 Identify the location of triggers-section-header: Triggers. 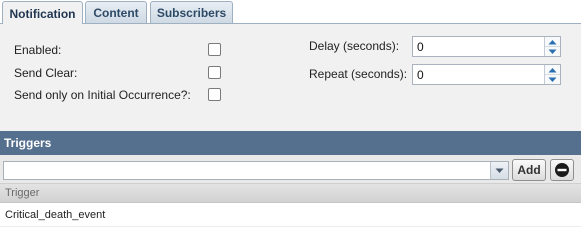
(290, 143).